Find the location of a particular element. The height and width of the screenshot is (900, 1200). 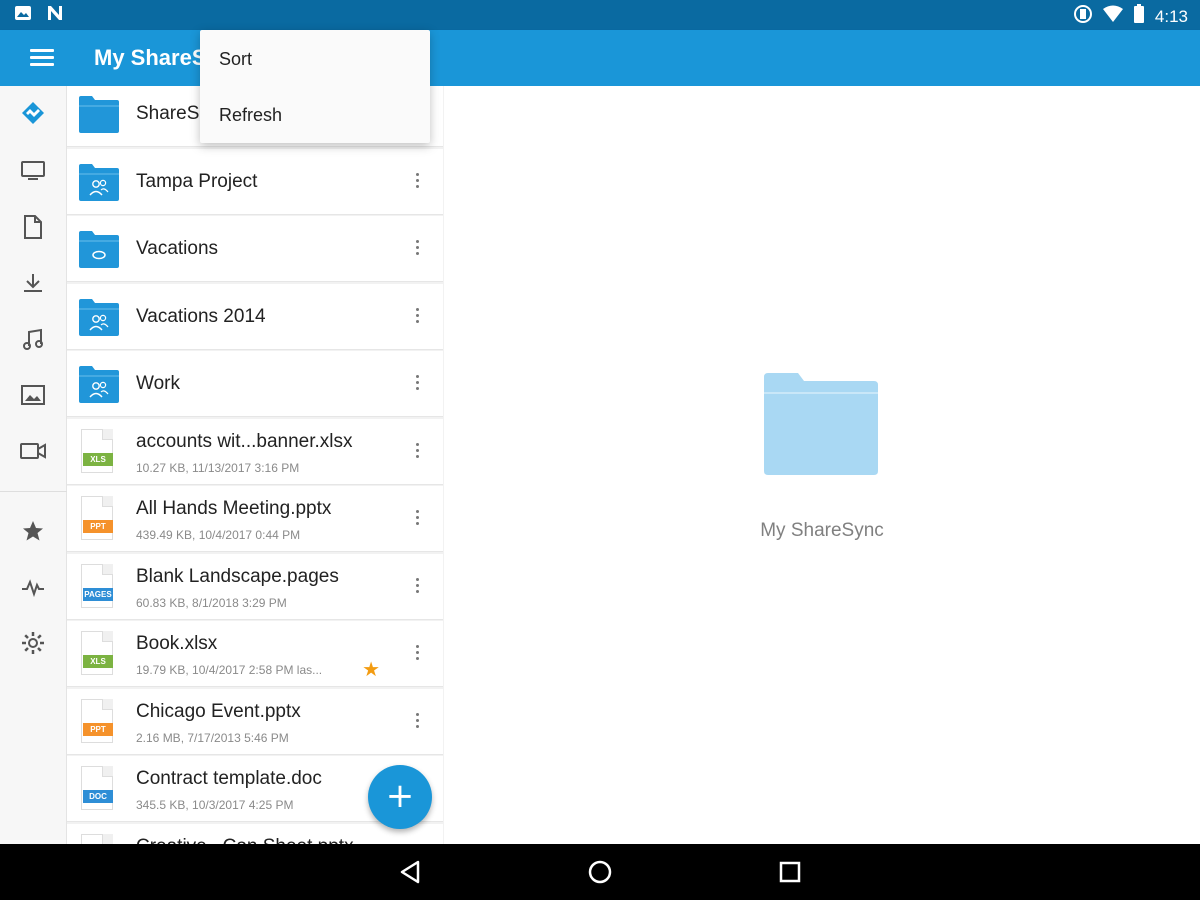

computer-icon is located at coordinates (33, 171).